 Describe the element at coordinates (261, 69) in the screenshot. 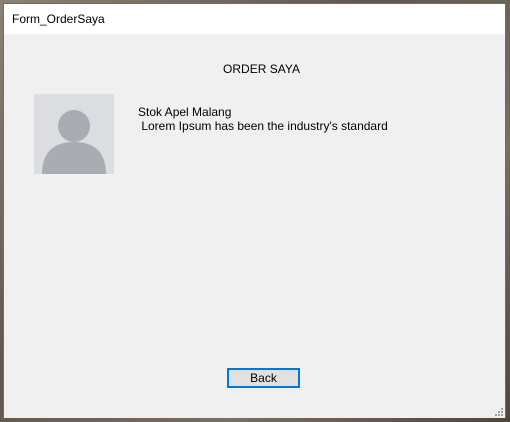

I see `page-title: ORDER SAYA` at that location.